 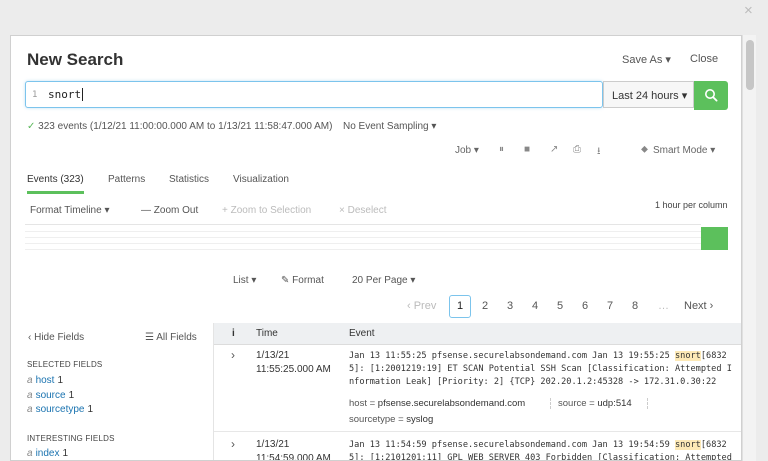 What do you see at coordinates (501, 149) in the screenshot?
I see `pause-icon: ⏸` at bounding box center [501, 149].